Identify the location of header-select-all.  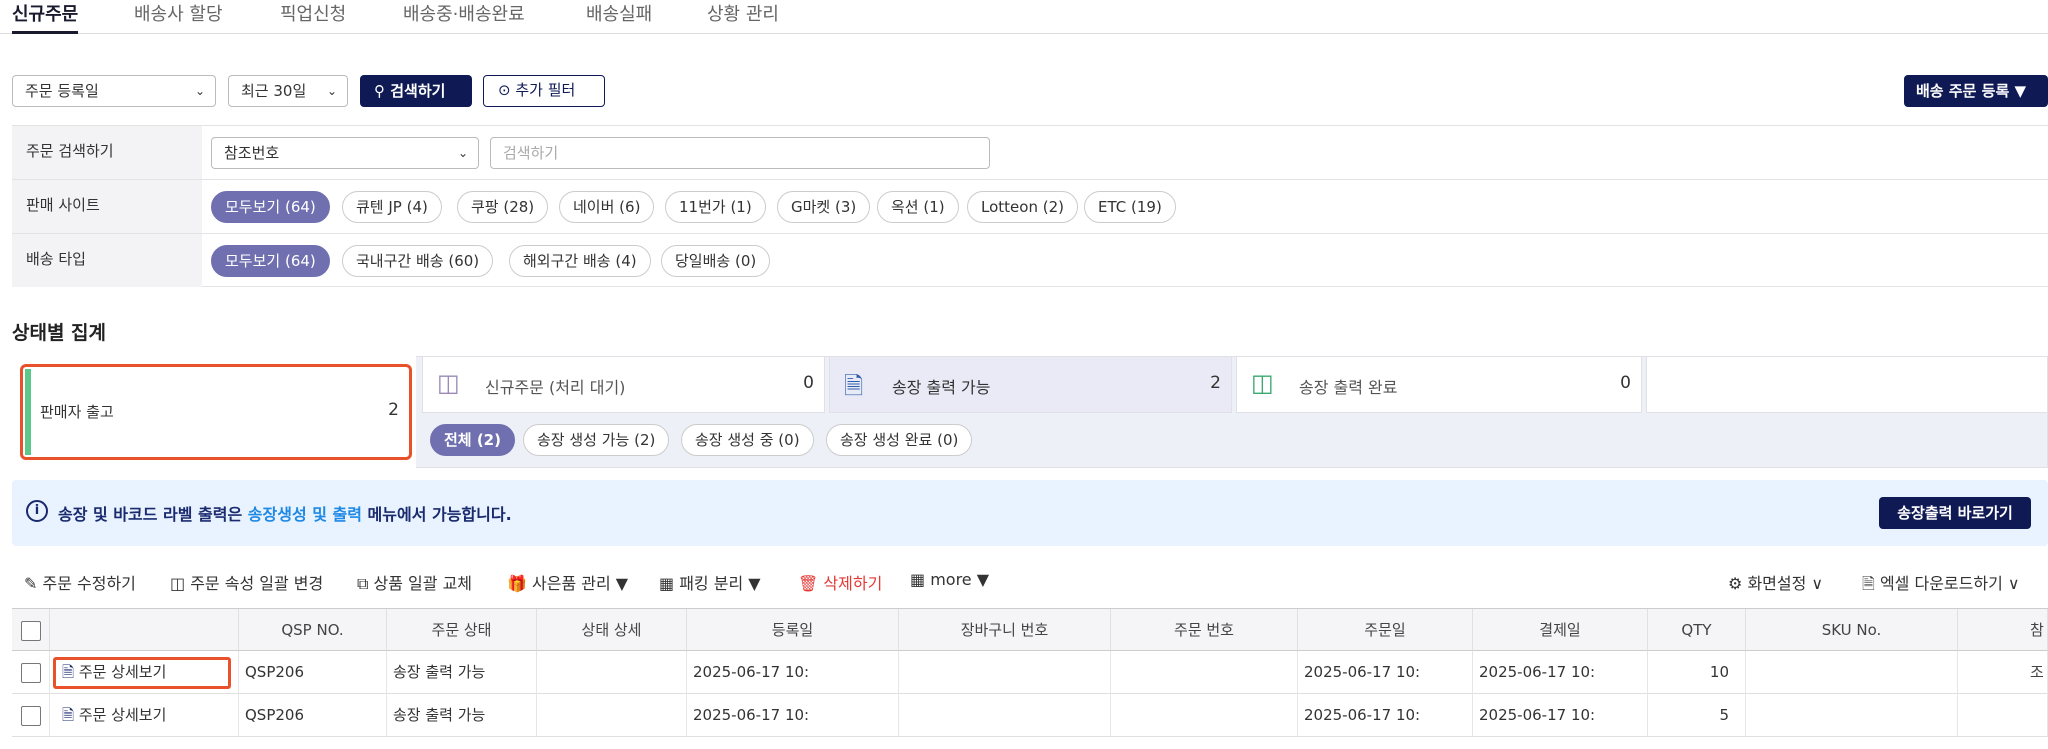
(31, 630).